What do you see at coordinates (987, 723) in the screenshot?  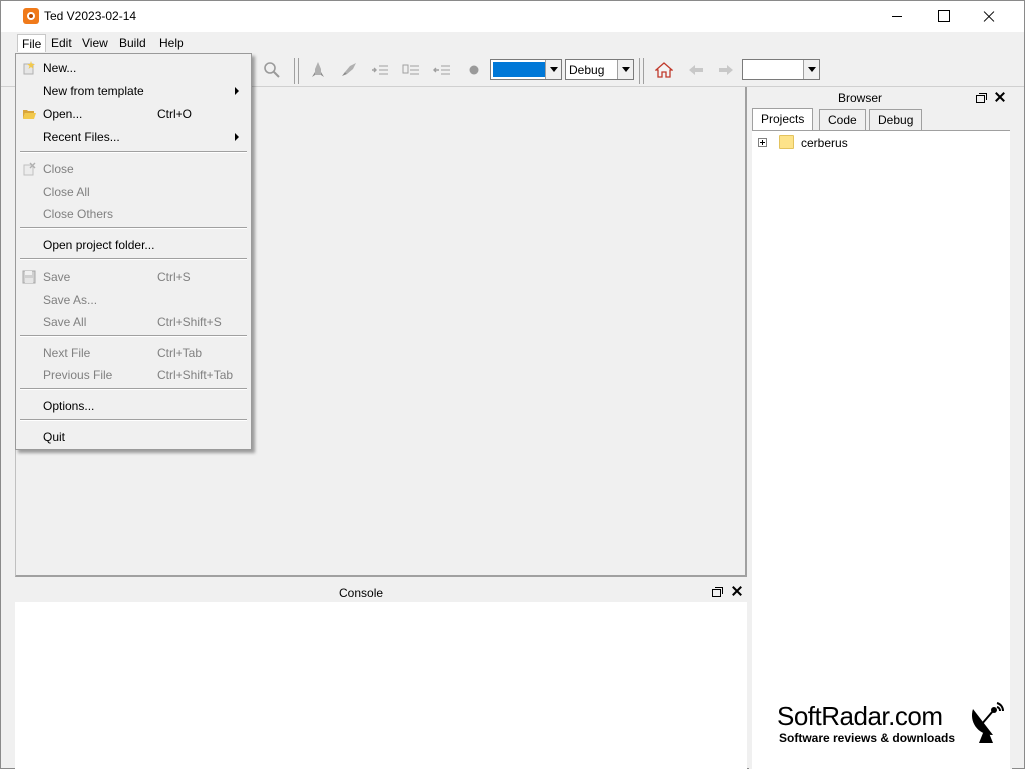 I see `satellite-dish-icon` at bounding box center [987, 723].